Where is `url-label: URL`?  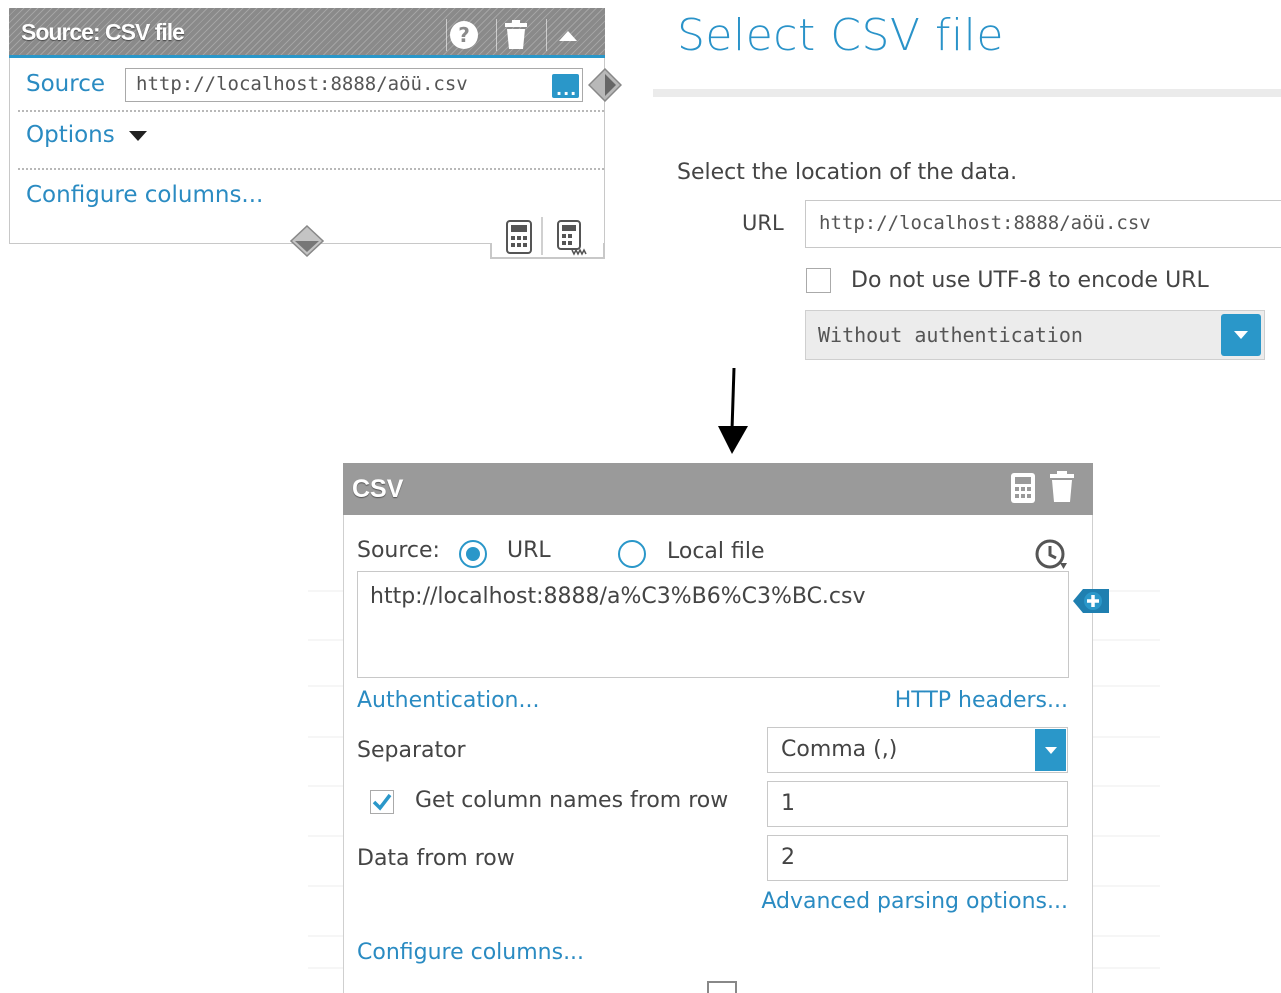 url-label: URL is located at coordinates (763, 223).